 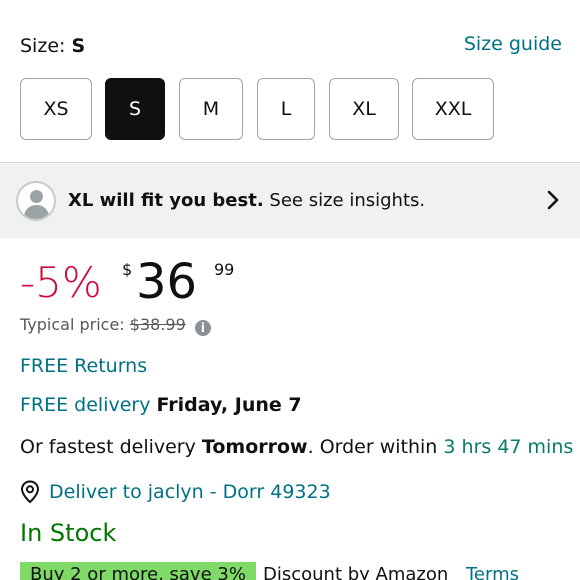 What do you see at coordinates (157, 324) in the screenshot?
I see `typical-price-value: $38.99` at bounding box center [157, 324].